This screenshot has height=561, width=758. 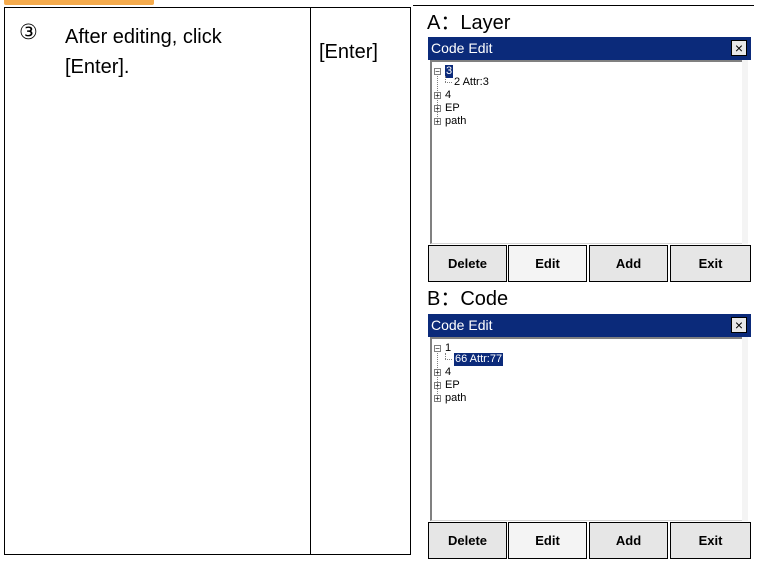 What do you see at coordinates (348, 52) in the screenshot?
I see `step-key: [Enter]` at bounding box center [348, 52].